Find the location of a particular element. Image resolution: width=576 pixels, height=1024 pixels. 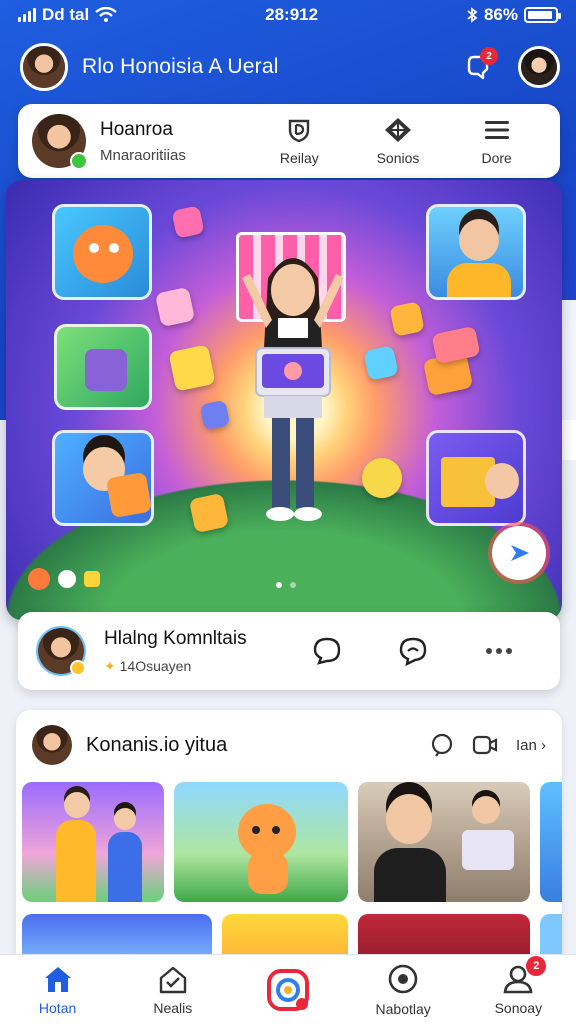

status-bar: Dd tal 28:912 86% is located at coordinates (288, 15).